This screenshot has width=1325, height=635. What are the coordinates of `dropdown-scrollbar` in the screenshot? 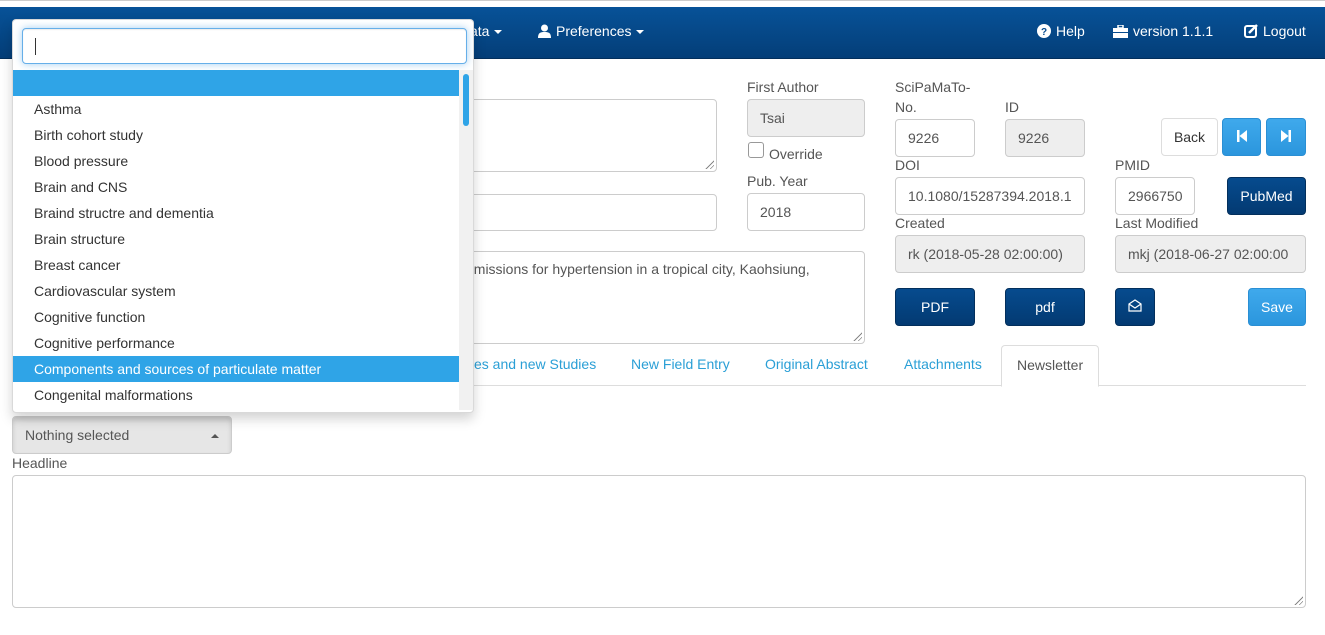 It's located at (466, 240).